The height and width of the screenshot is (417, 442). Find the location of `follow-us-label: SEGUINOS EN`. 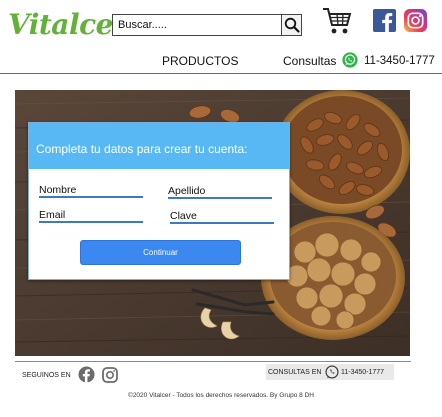

follow-us-label: SEGUINOS EN is located at coordinates (46, 375).